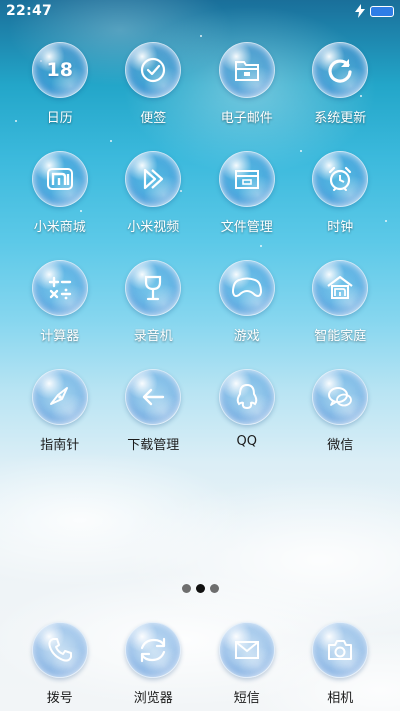 Image resolution: width=400 pixels, height=711 pixels. Describe the element at coordinates (340, 397) in the screenshot. I see `wechat-icon` at that location.